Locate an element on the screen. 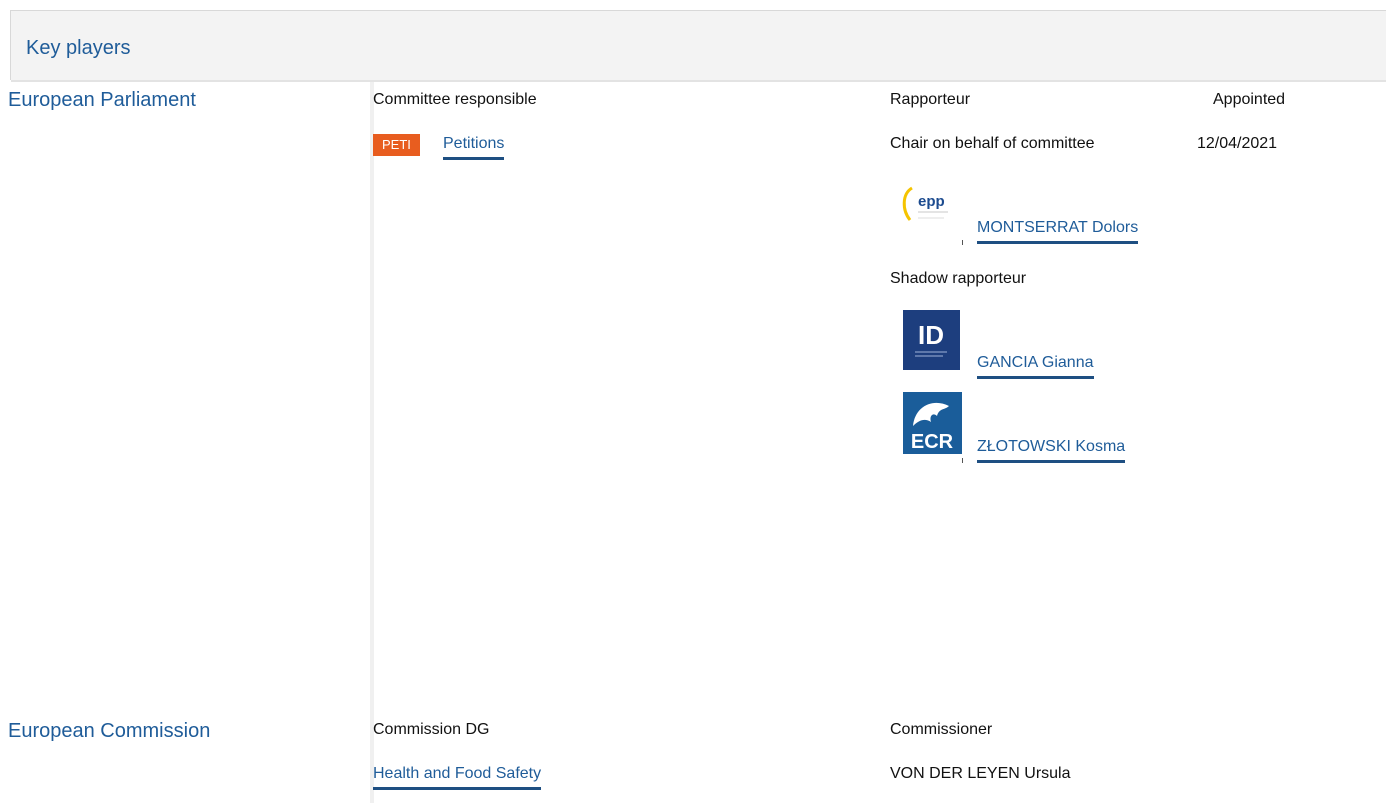 The width and height of the screenshot is (1386, 803). ecr-logo-icon: ECR is located at coordinates (932, 423).